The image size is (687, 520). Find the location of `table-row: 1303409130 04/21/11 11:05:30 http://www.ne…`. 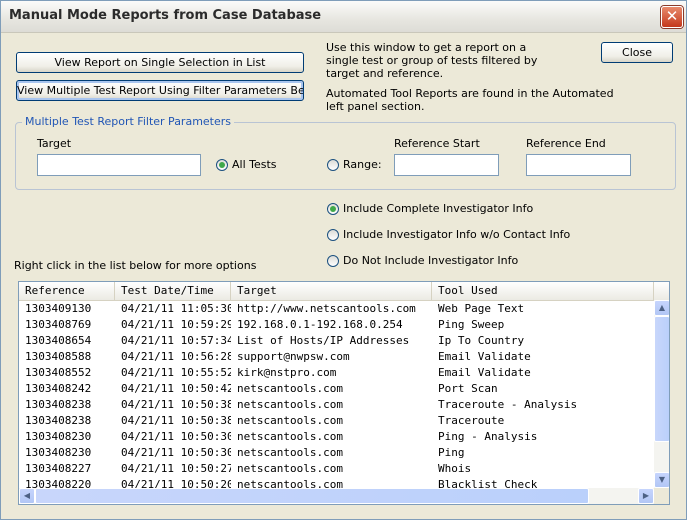

table-row: 1303409130 04/21/11 11:05:30 http://www.ne… is located at coordinates (336, 309).